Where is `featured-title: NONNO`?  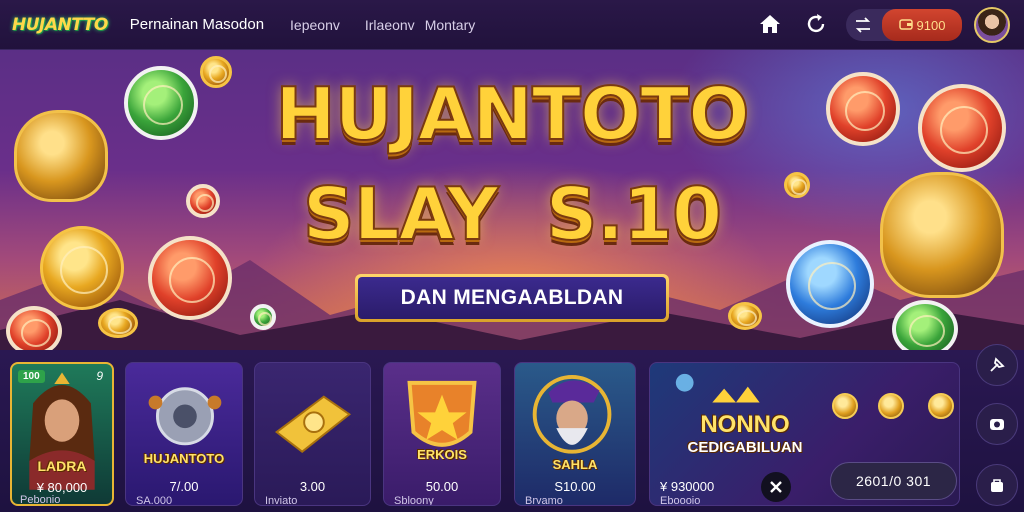 featured-title: NONNO is located at coordinates (745, 424).